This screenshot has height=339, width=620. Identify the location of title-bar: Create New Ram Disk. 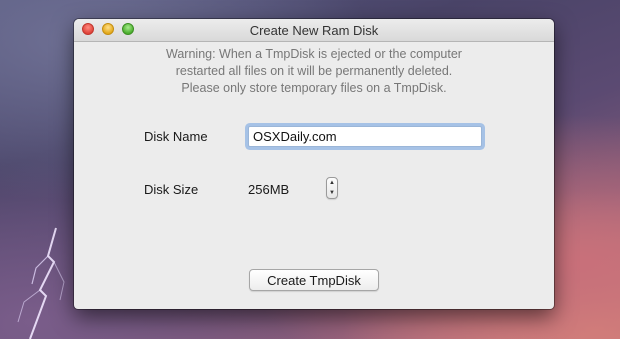
(314, 30).